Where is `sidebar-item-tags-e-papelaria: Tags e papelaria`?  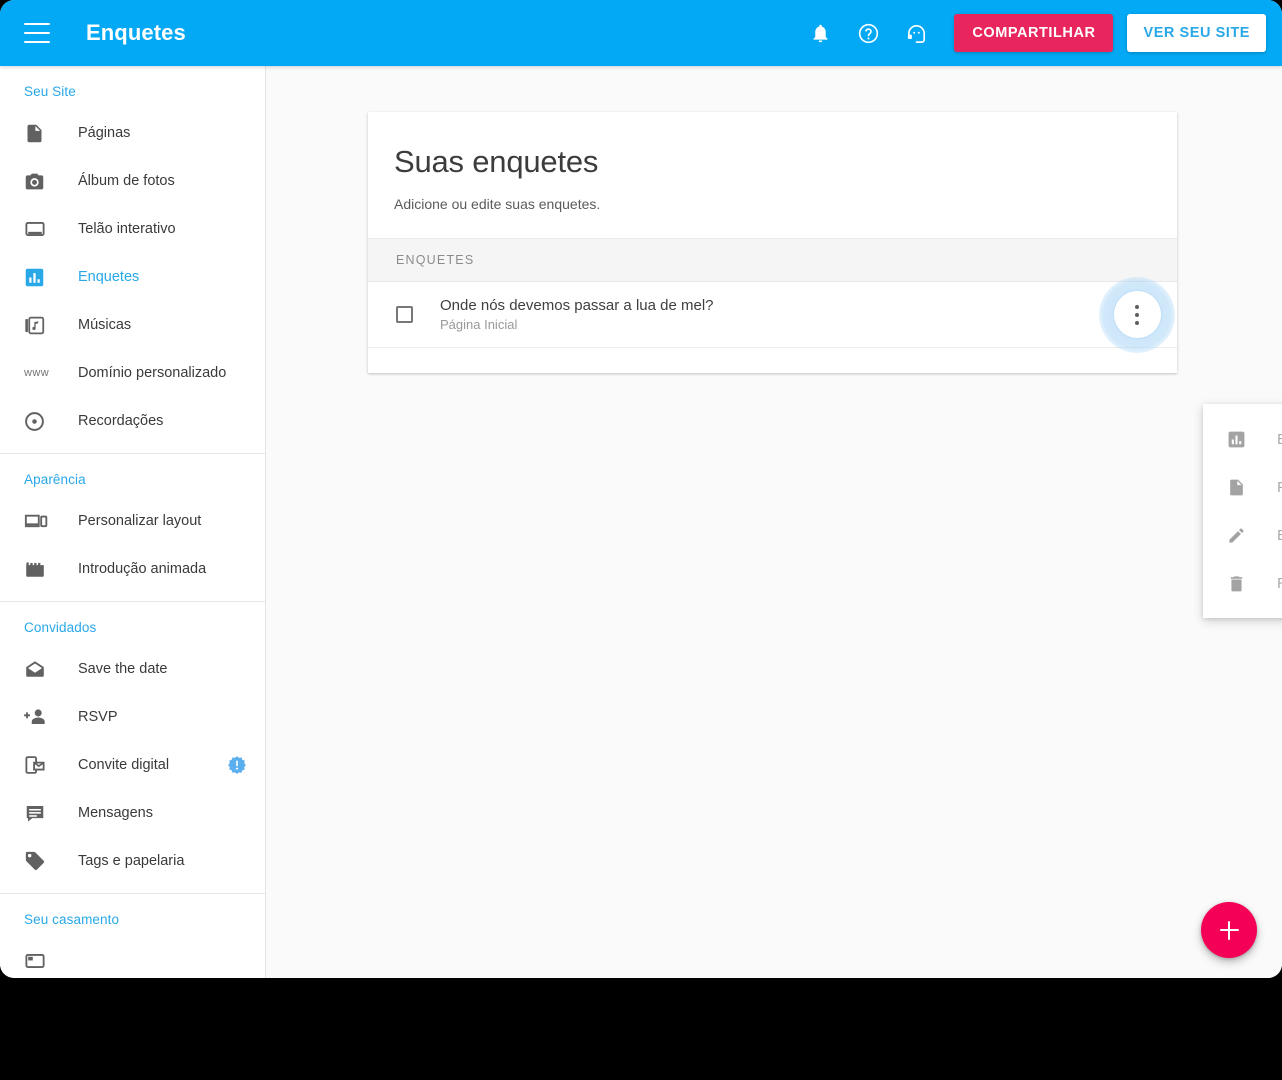 sidebar-item-tags-e-papelaria: Tags e papelaria is located at coordinates (132, 861).